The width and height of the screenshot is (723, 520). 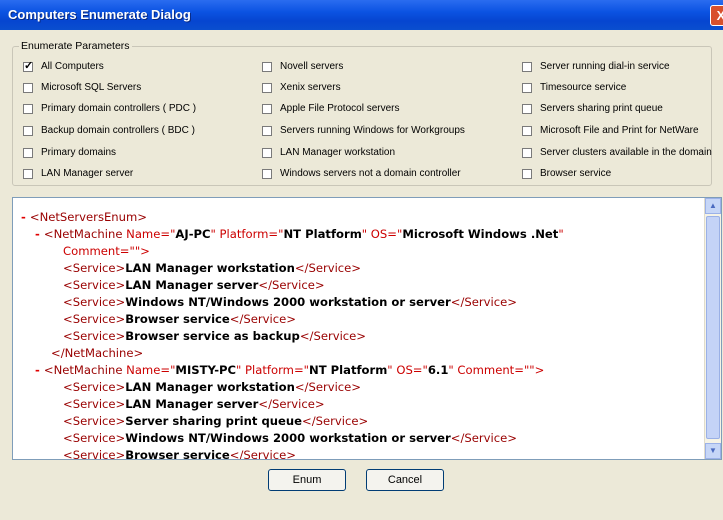 What do you see at coordinates (247, 234) in the screenshot?
I see `xml-attr: " Platform="` at bounding box center [247, 234].